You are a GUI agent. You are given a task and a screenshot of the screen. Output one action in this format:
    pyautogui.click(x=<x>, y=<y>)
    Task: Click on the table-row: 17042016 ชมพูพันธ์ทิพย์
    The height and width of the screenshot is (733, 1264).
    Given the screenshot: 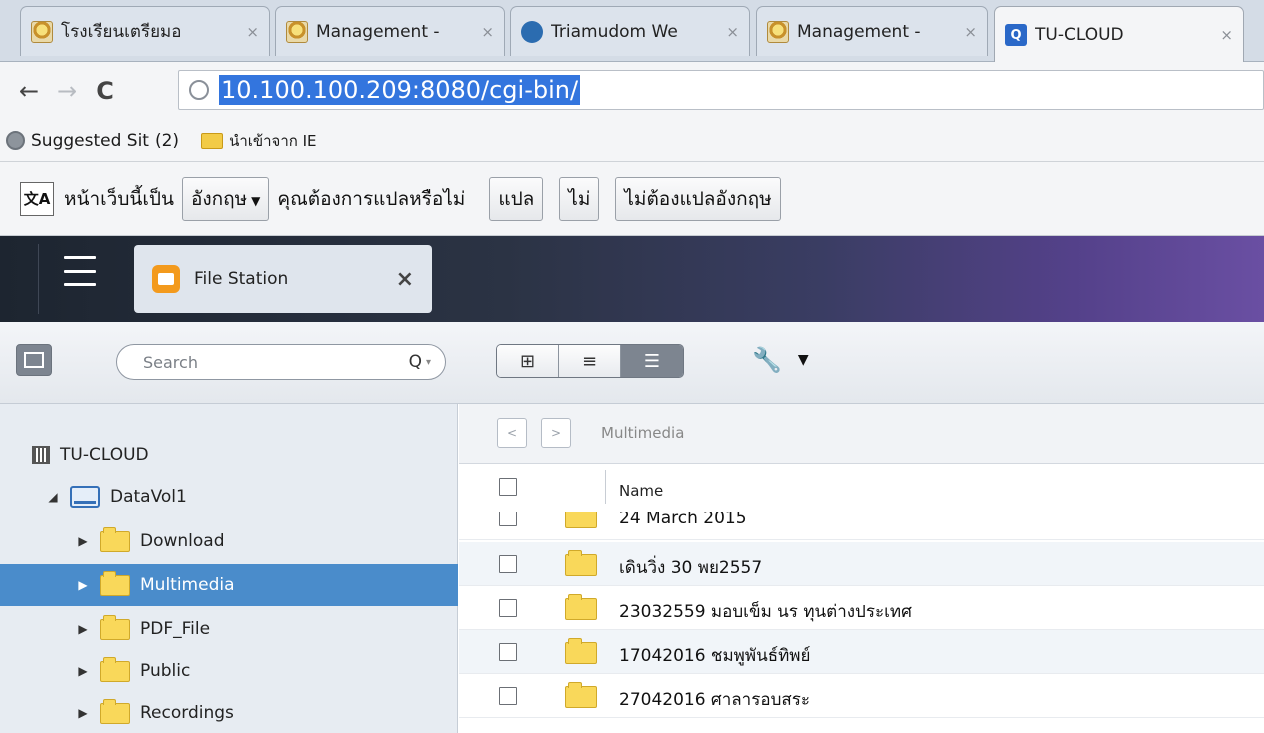 What is the action you would take?
    pyautogui.click(x=861, y=652)
    